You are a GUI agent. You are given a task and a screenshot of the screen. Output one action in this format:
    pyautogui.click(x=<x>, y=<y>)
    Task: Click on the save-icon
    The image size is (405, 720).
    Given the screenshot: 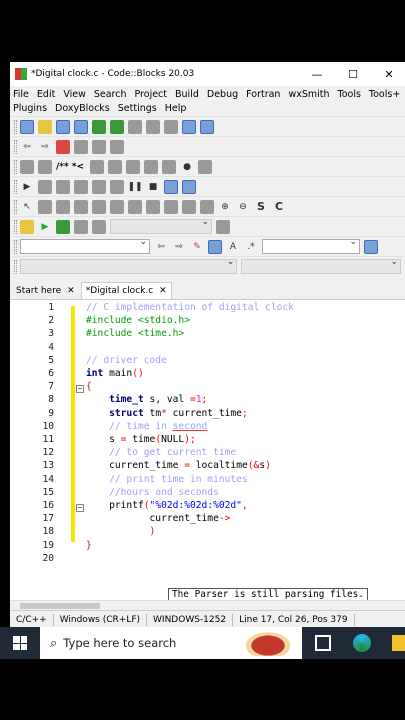 What is the action you would take?
    pyautogui.click(x=63, y=126)
    